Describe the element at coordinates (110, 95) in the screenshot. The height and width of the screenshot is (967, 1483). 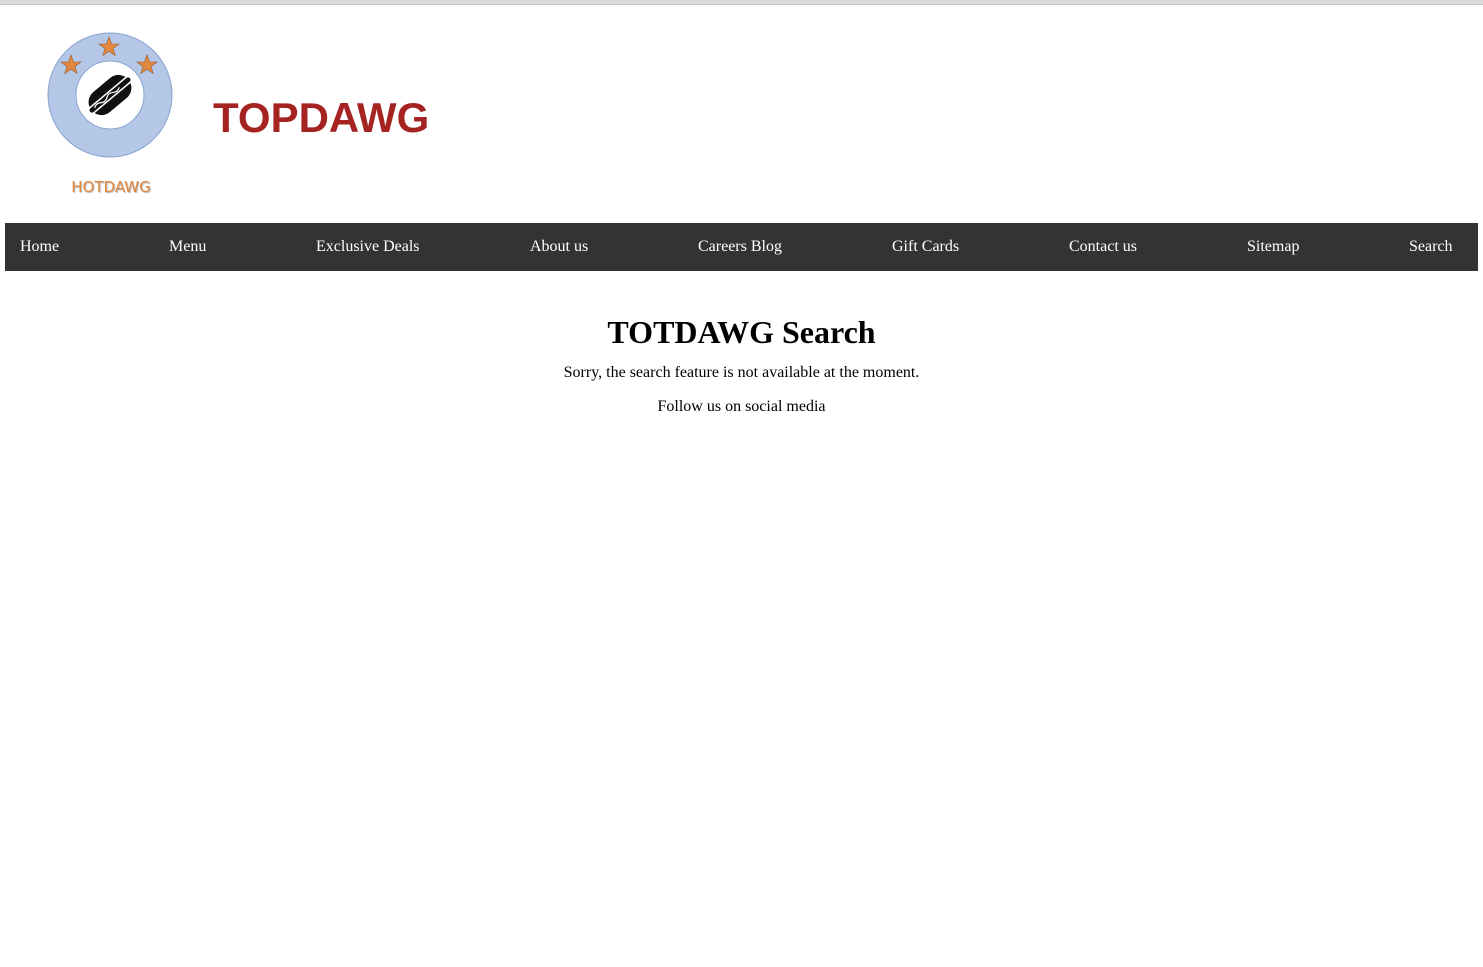
I see `hotdog-logo-icon` at that location.